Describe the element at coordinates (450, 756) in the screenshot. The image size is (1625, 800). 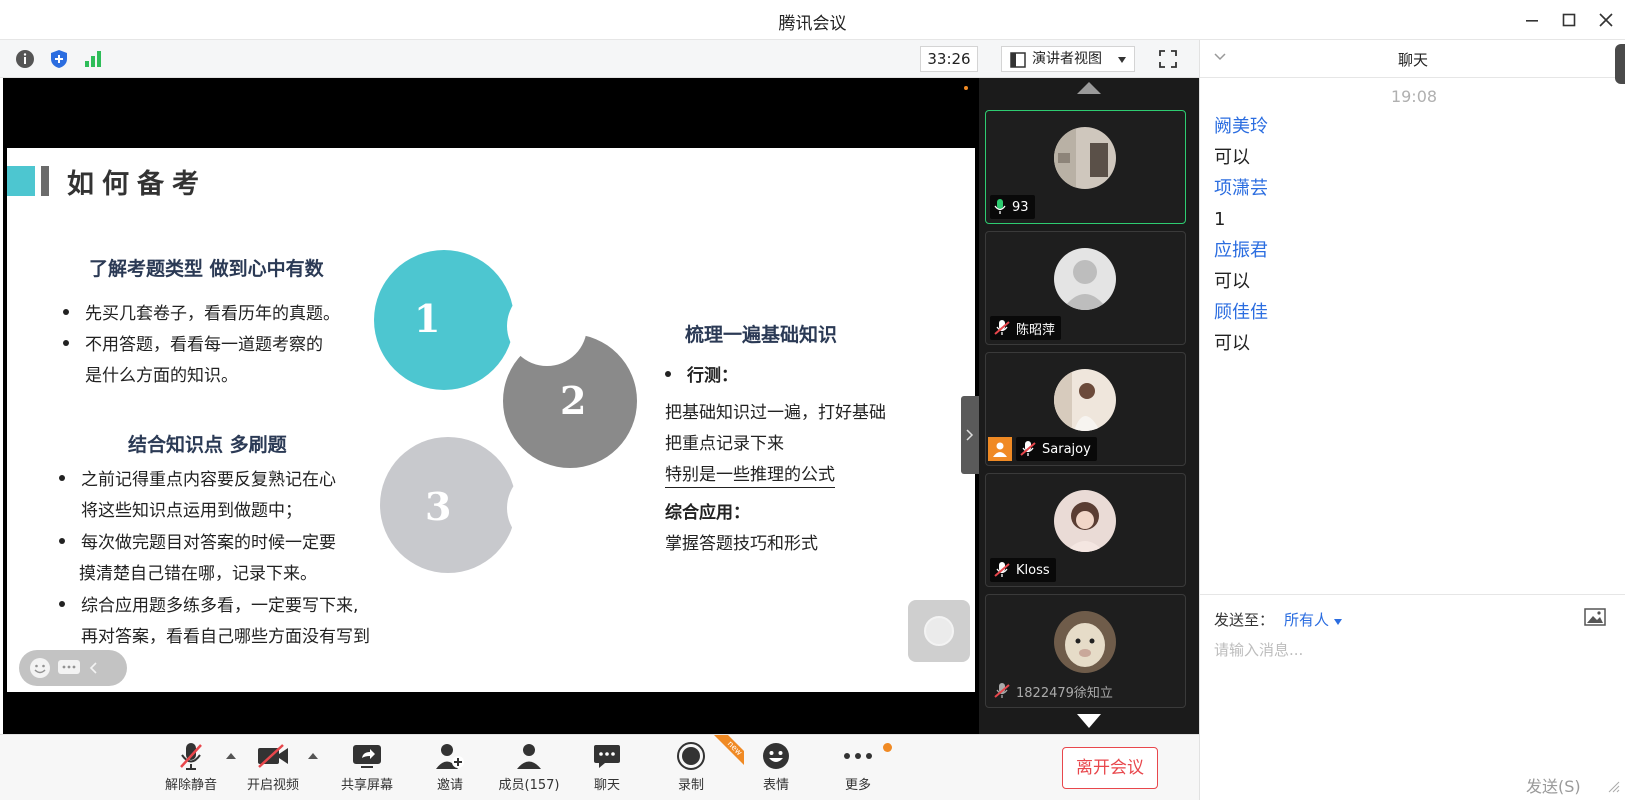
I see `add-user-icon` at that location.